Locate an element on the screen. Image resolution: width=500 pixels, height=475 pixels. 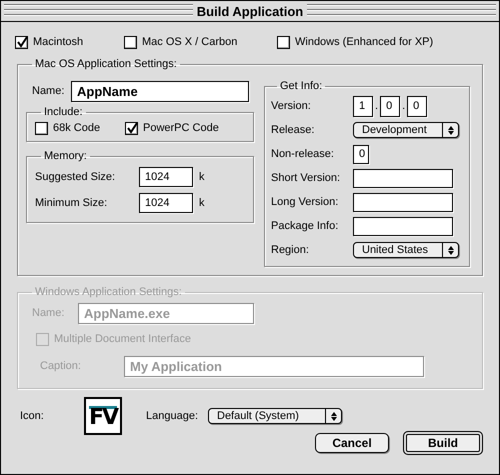
popup-menu: Default (System) is located at coordinates (275, 416).